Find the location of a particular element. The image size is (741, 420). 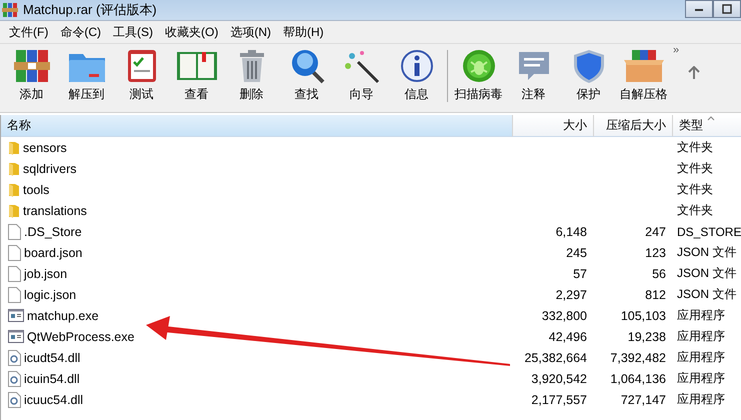

books-icon is located at coordinates (32, 66).